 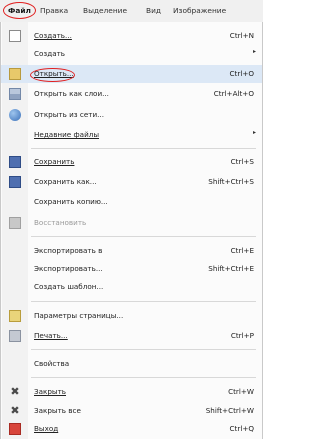 What do you see at coordinates (131, 54) in the screenshot?
I see `menu-item-create-submenu: Создать ▸` at bounding box center [131, 54].